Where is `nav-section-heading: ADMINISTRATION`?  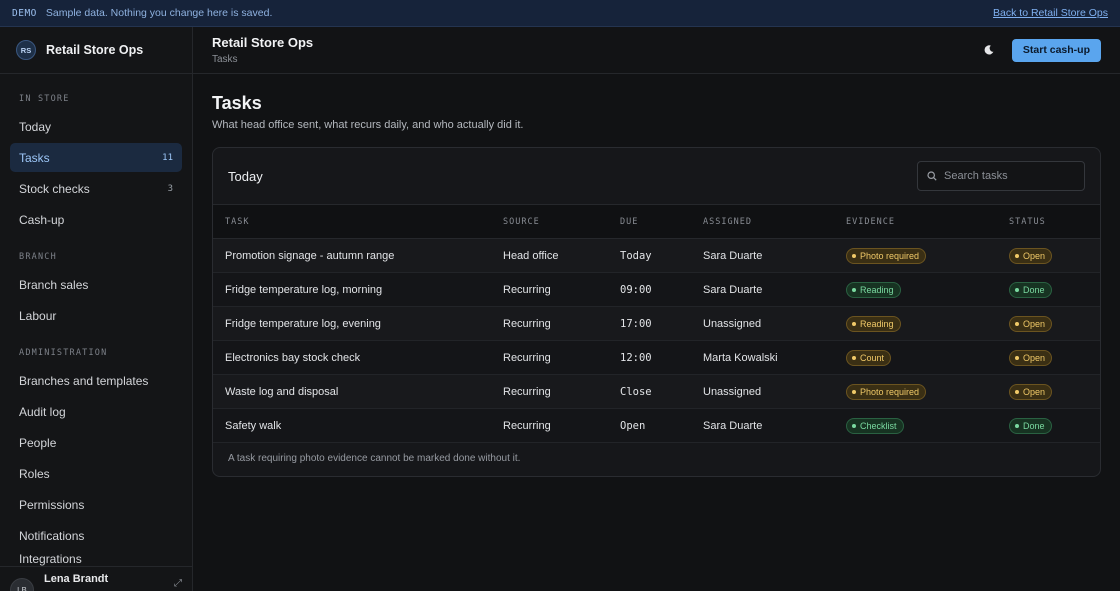 nav-section-heading: ADMINISTRATION is located at coordinates (63, 353).